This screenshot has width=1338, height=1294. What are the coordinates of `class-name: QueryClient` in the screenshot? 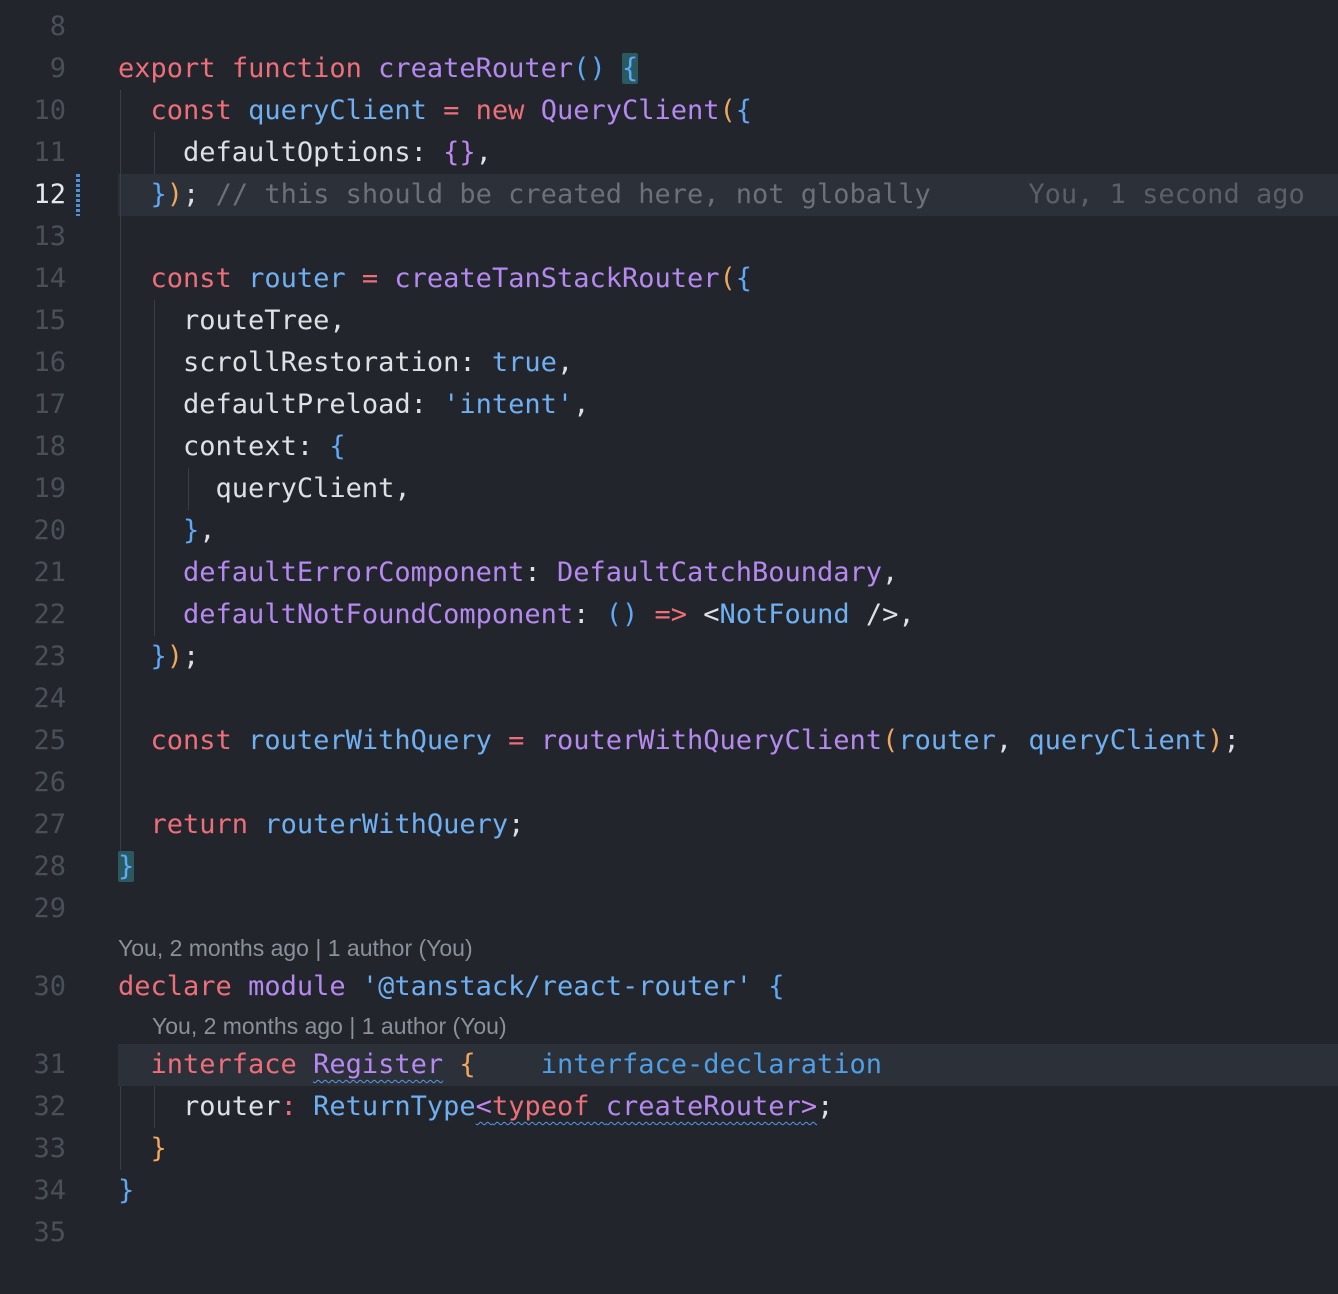 It's located at (630, 110).